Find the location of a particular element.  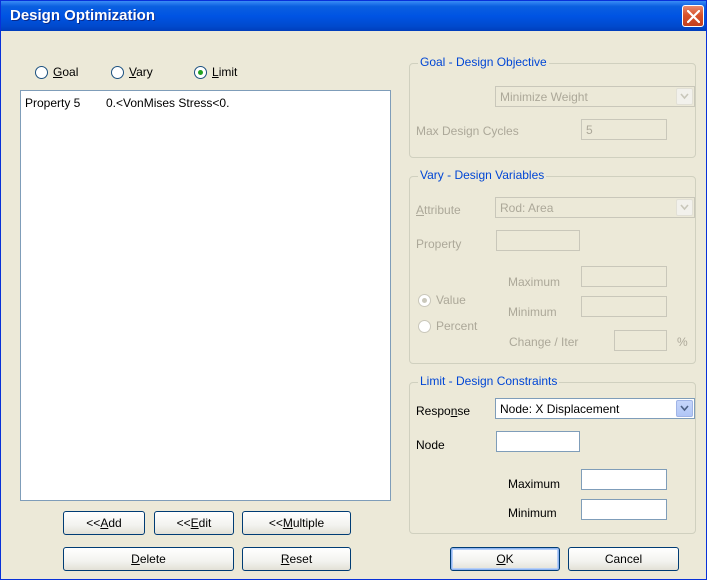

objective-value: Minimize Weight is located at coordinates (544, 97).